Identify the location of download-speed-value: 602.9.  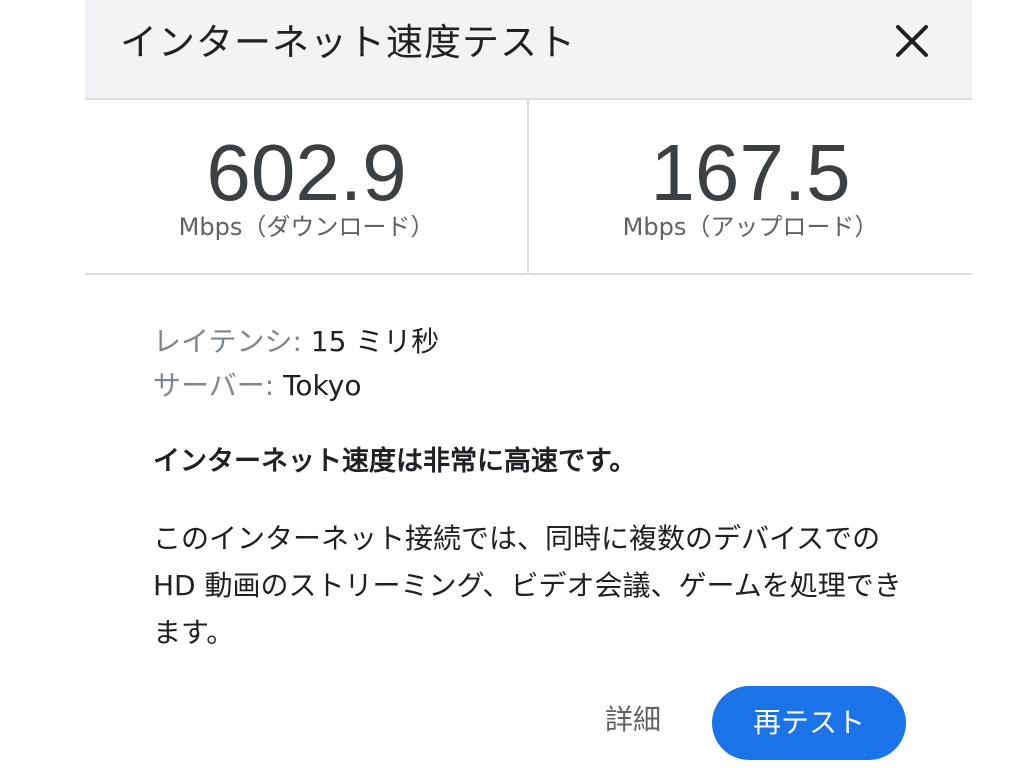
(306, 172).